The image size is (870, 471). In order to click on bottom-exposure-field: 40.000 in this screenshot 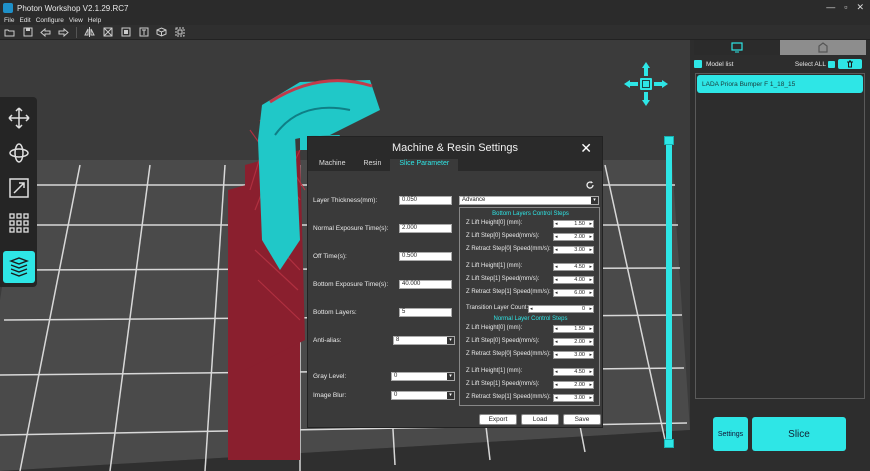, I will do `click(425, 284)`.